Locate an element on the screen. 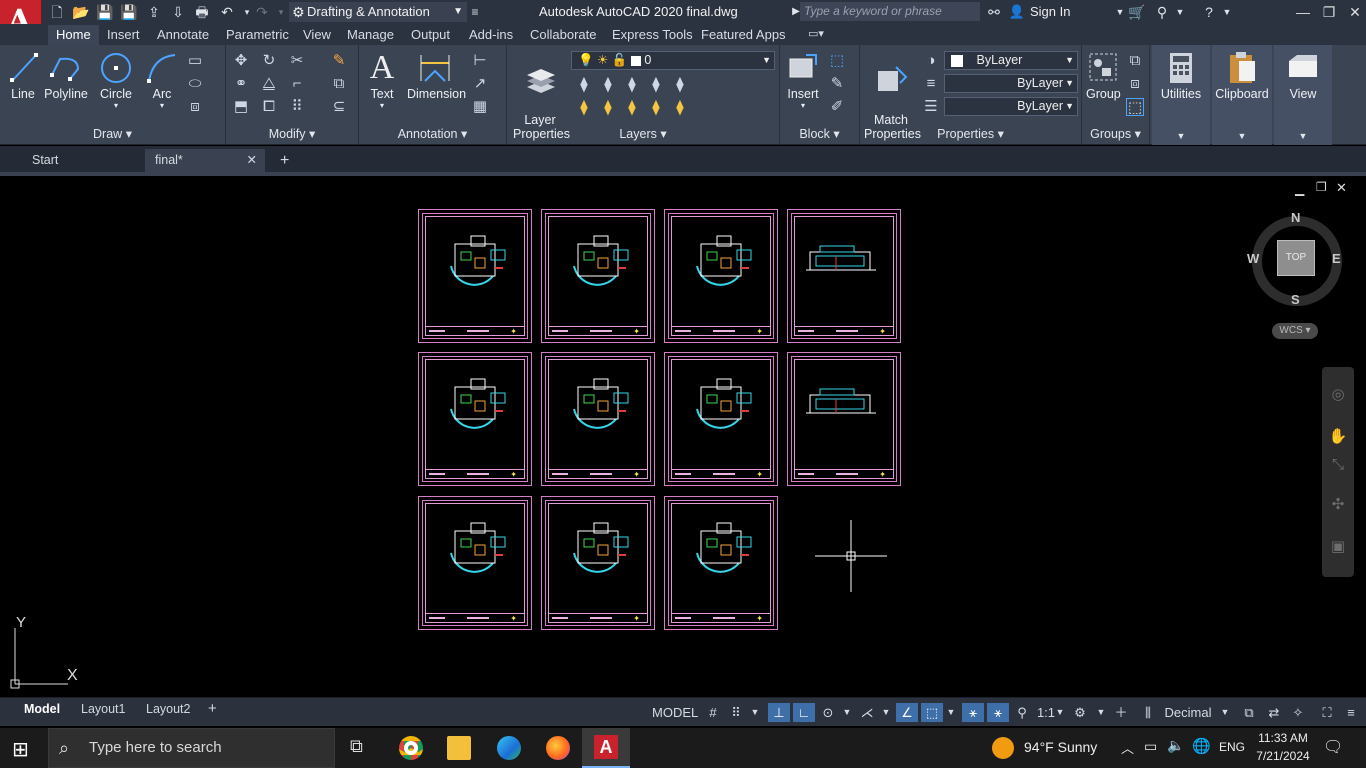 This screenshot has height=768, width=1366. cart-icon: 🛒 is located at coordinates (1137, 12).